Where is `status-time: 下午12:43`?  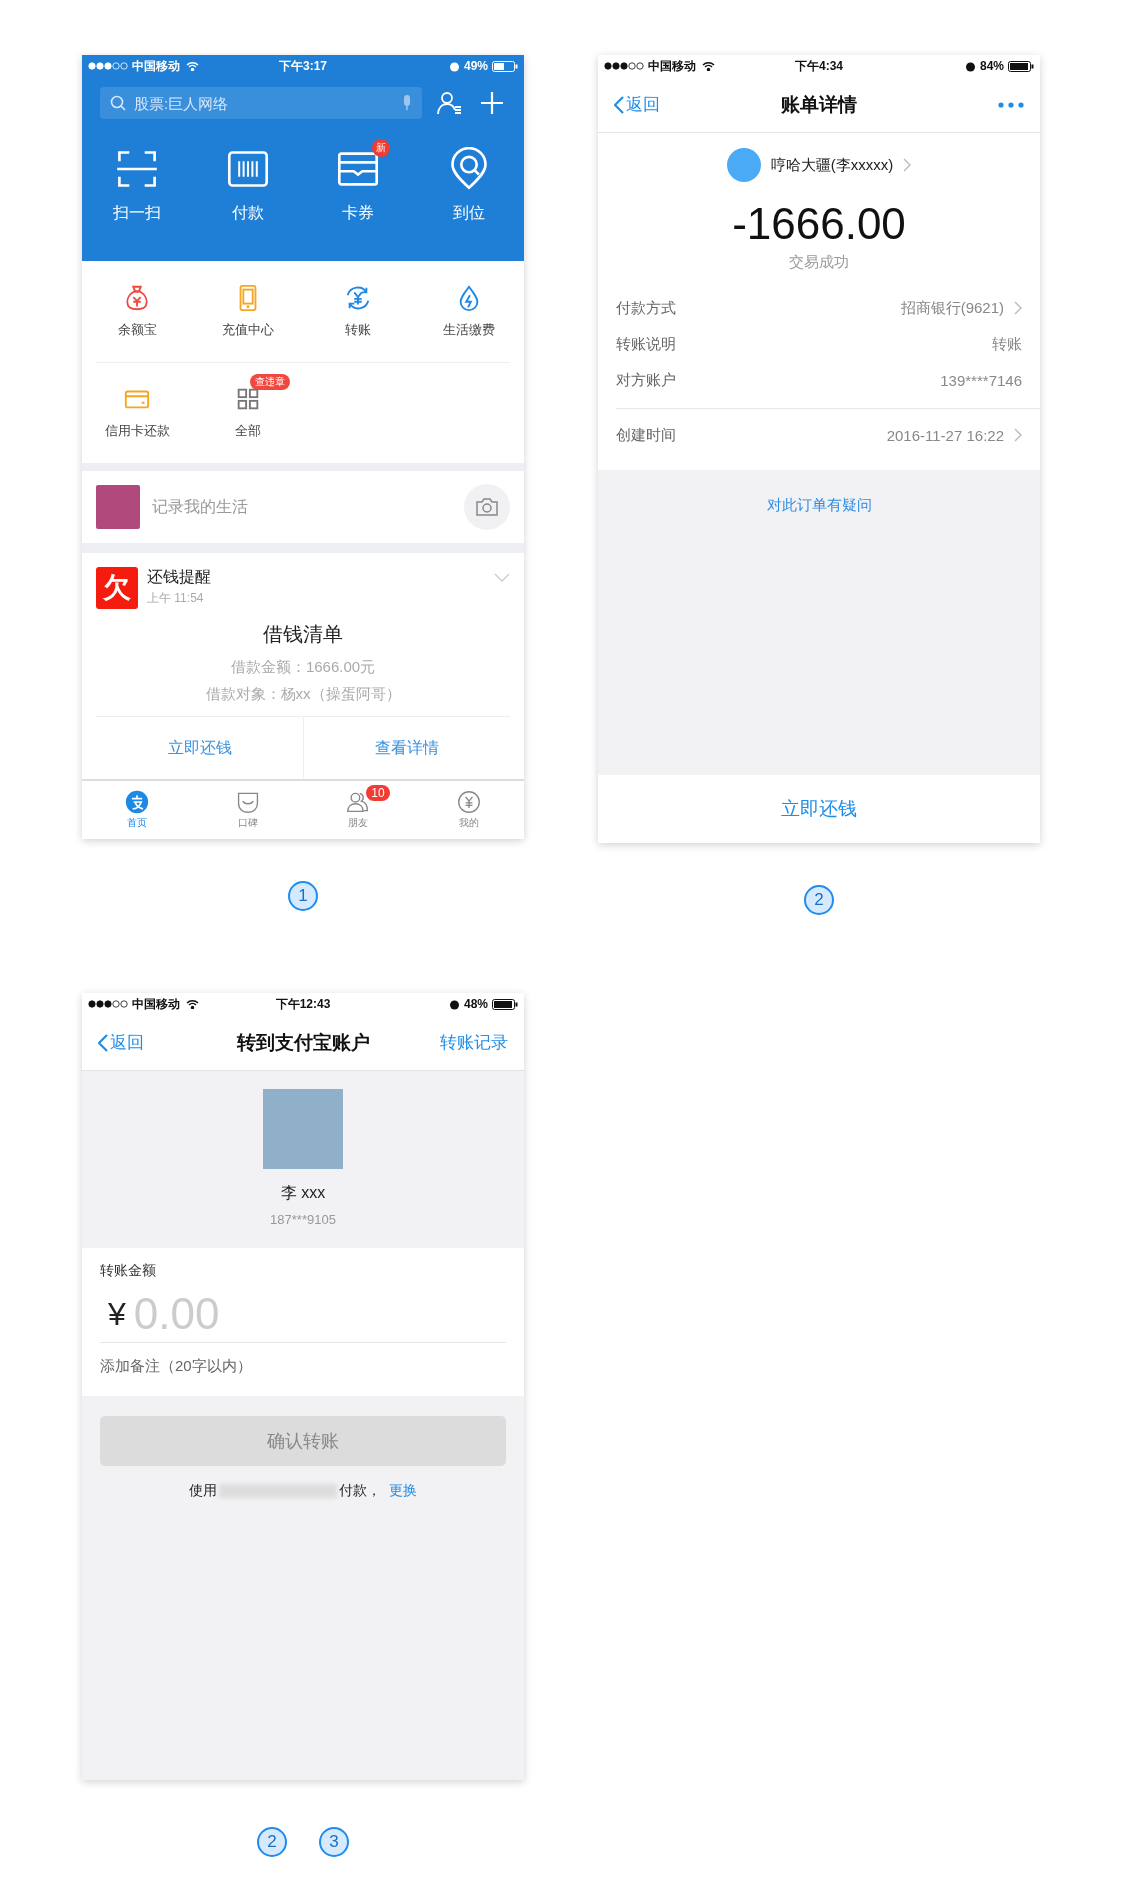
status-time: 下午12:43 is located at coordinates (303, 1003).